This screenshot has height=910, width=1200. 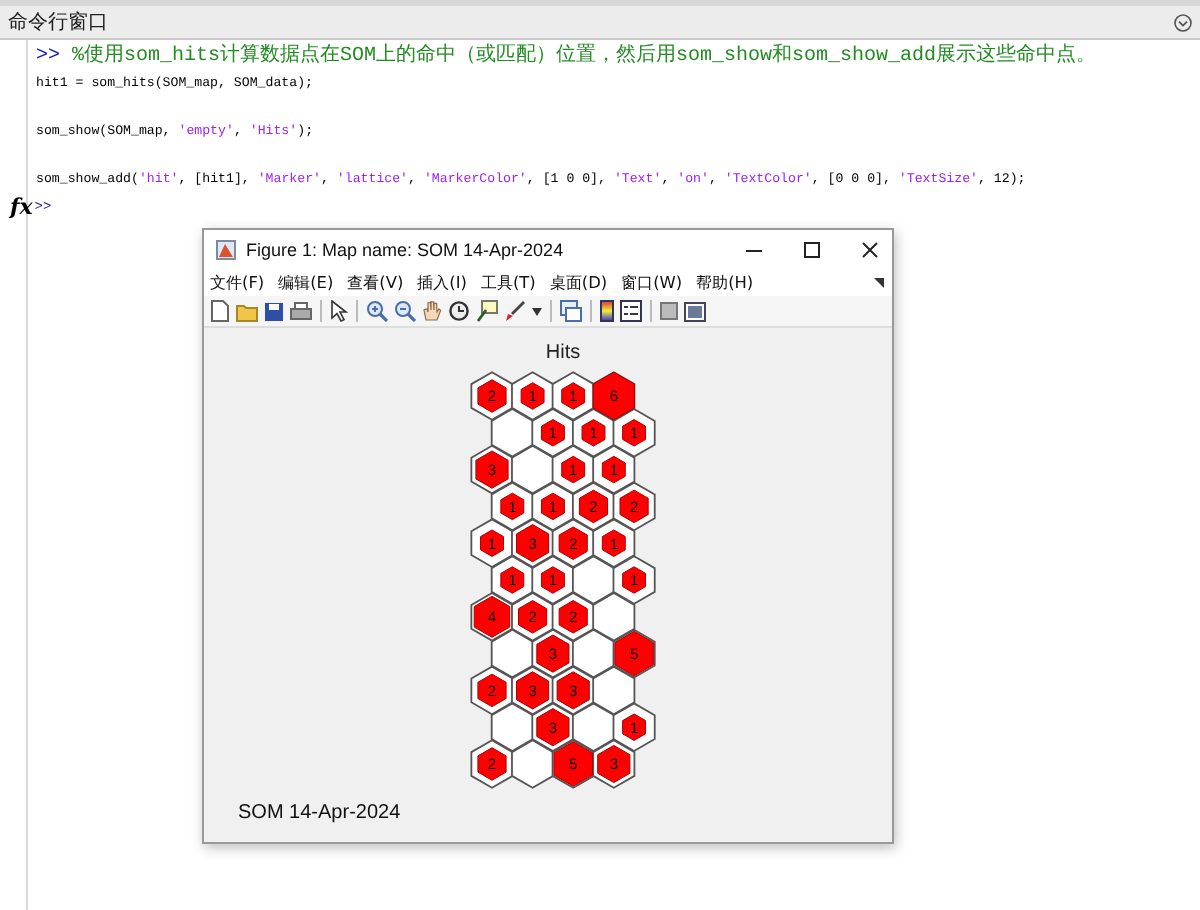 What do you see at coordinates (21, 207) in the screenshot?
I see `function-icon: fx` at bounding box center [21, 207].